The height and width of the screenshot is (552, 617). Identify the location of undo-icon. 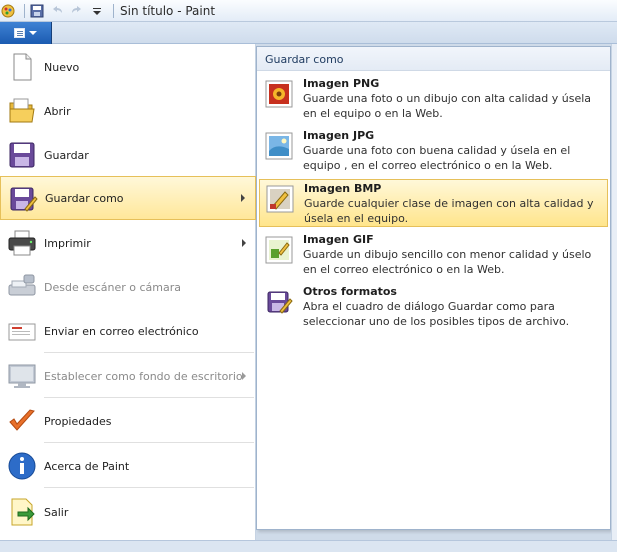
(57, 11).